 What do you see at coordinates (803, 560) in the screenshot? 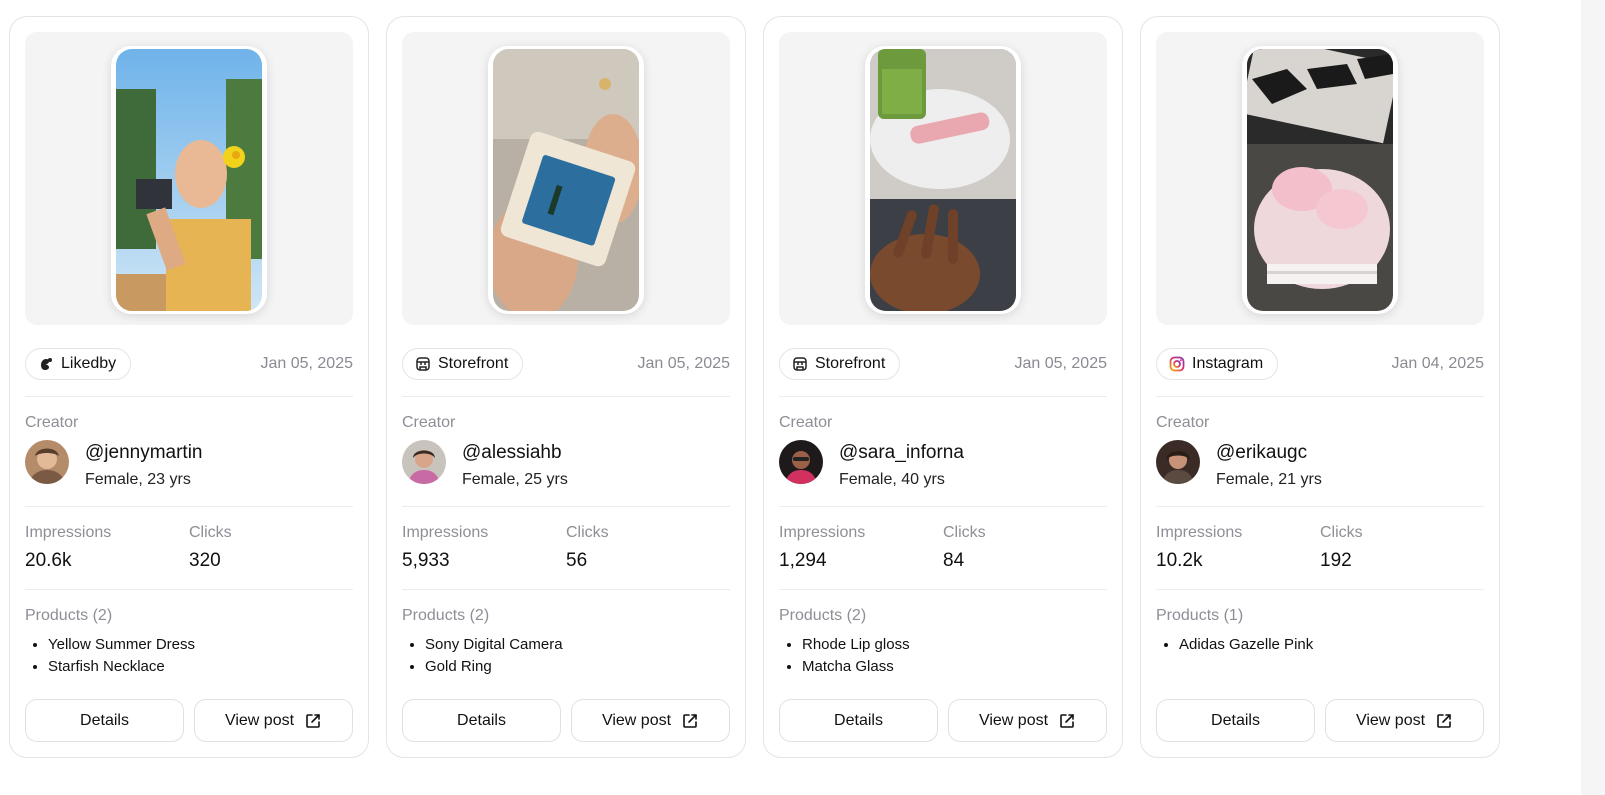
I see `impressions-value: 1,294` at bounding box center [803, 560].